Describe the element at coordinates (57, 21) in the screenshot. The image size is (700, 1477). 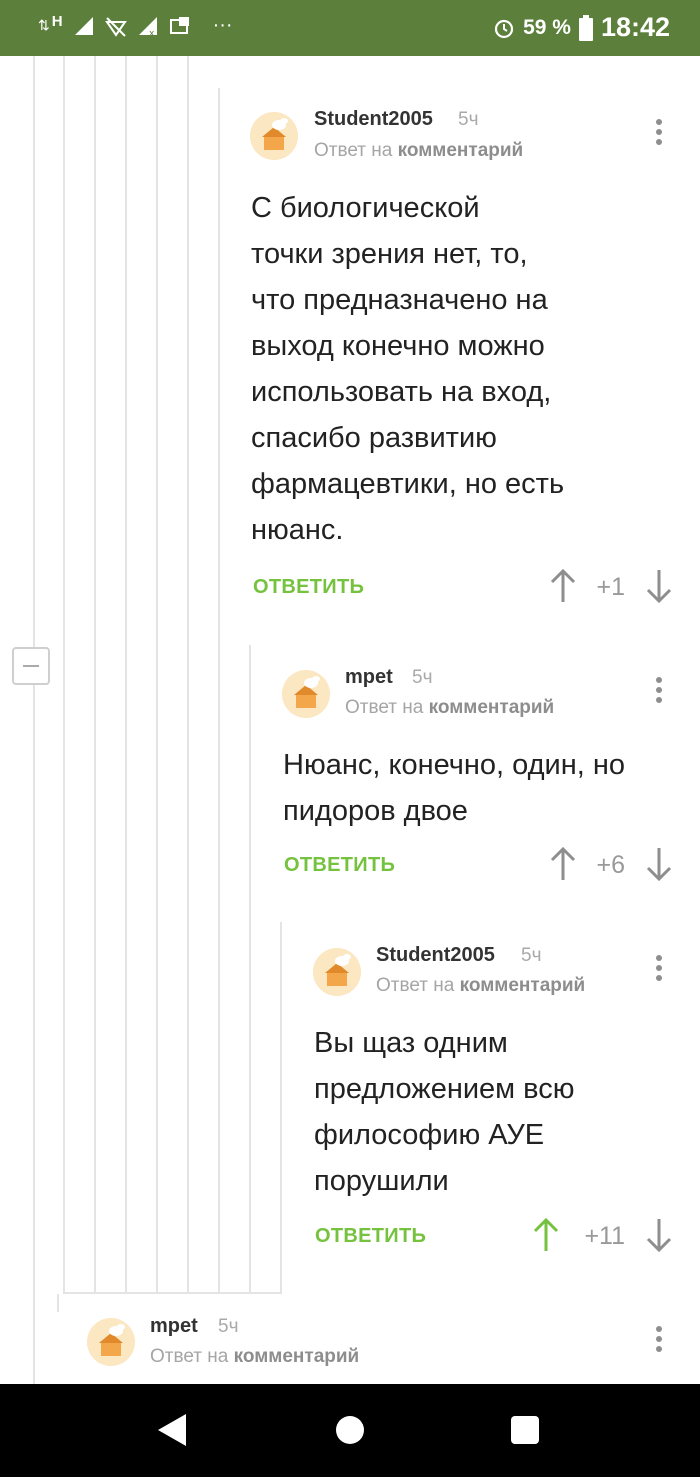
I see `network-type-label: H` at that location.